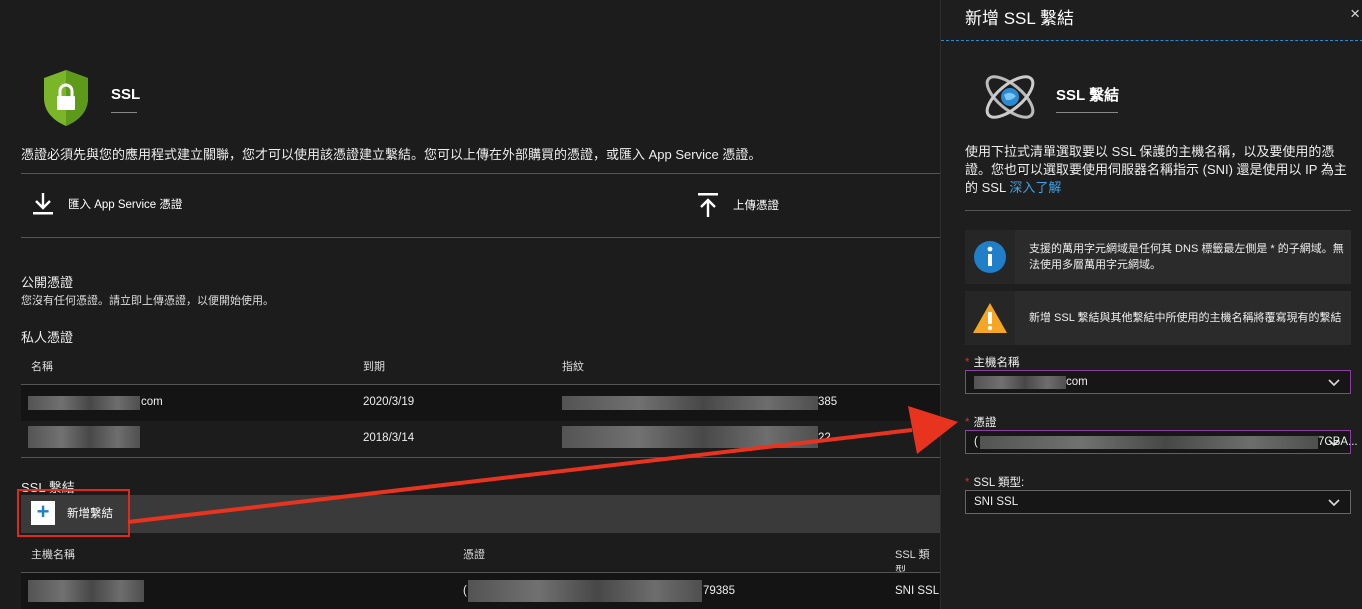 Image resolution: width=1362 pixels, height=609 pixels. Describe the element at coordinates (1019, 18) in the screenshot. I see `panel-title: 新增 SSL 繫結` at that location.